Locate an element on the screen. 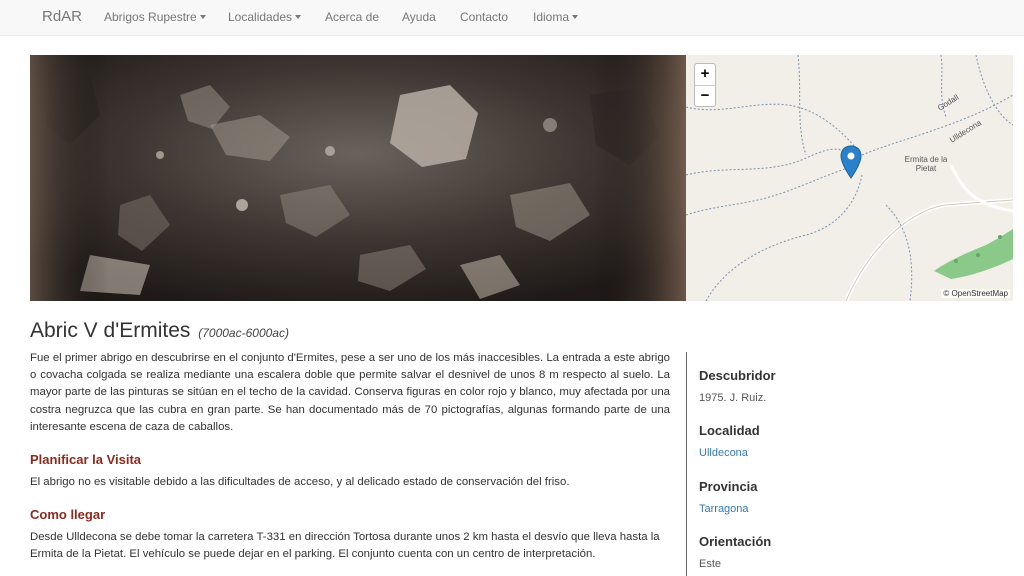 The width and height of the screenshot is (1024, 576). zoom-in-button: + is located at coordinates (705, 74).